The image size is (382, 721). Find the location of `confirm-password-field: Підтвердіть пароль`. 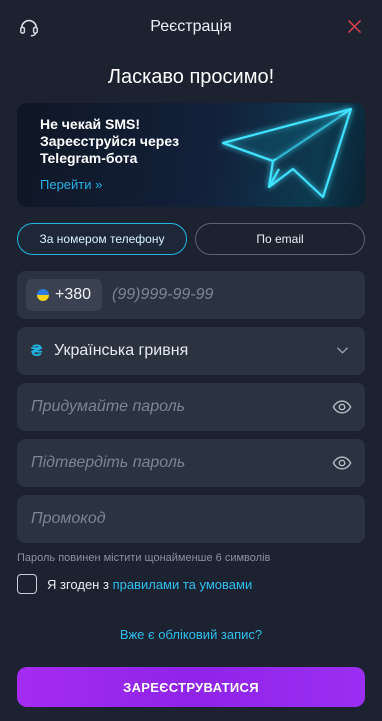

confirm-password-field: Підтвердіть пароль is located at coordinates (191, 463).